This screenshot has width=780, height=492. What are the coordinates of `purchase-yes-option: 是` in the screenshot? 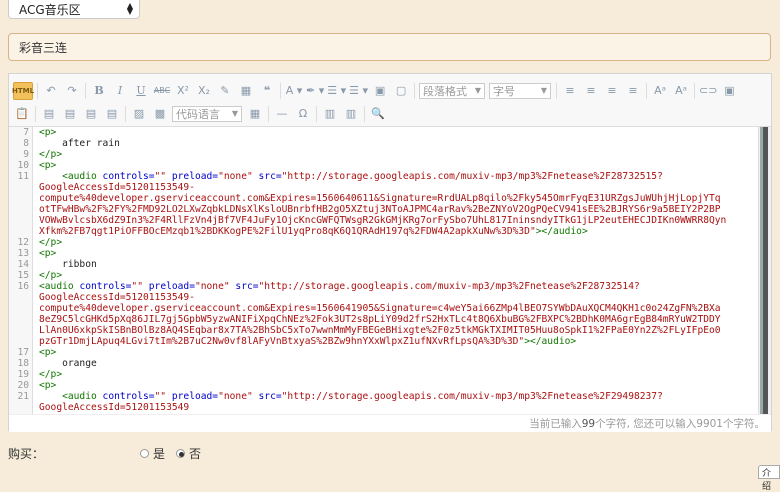 It's located at (152, 453).